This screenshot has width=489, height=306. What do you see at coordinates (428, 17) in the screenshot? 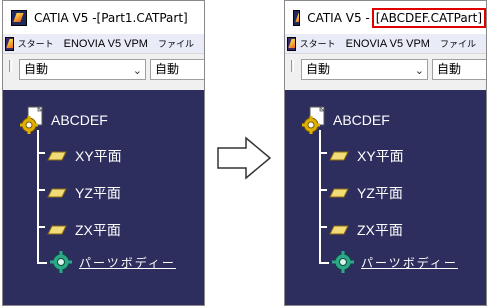
I see `title-file-name-highlighted: [ABCDEF.CATPart]` at bounding box center [428, 17].